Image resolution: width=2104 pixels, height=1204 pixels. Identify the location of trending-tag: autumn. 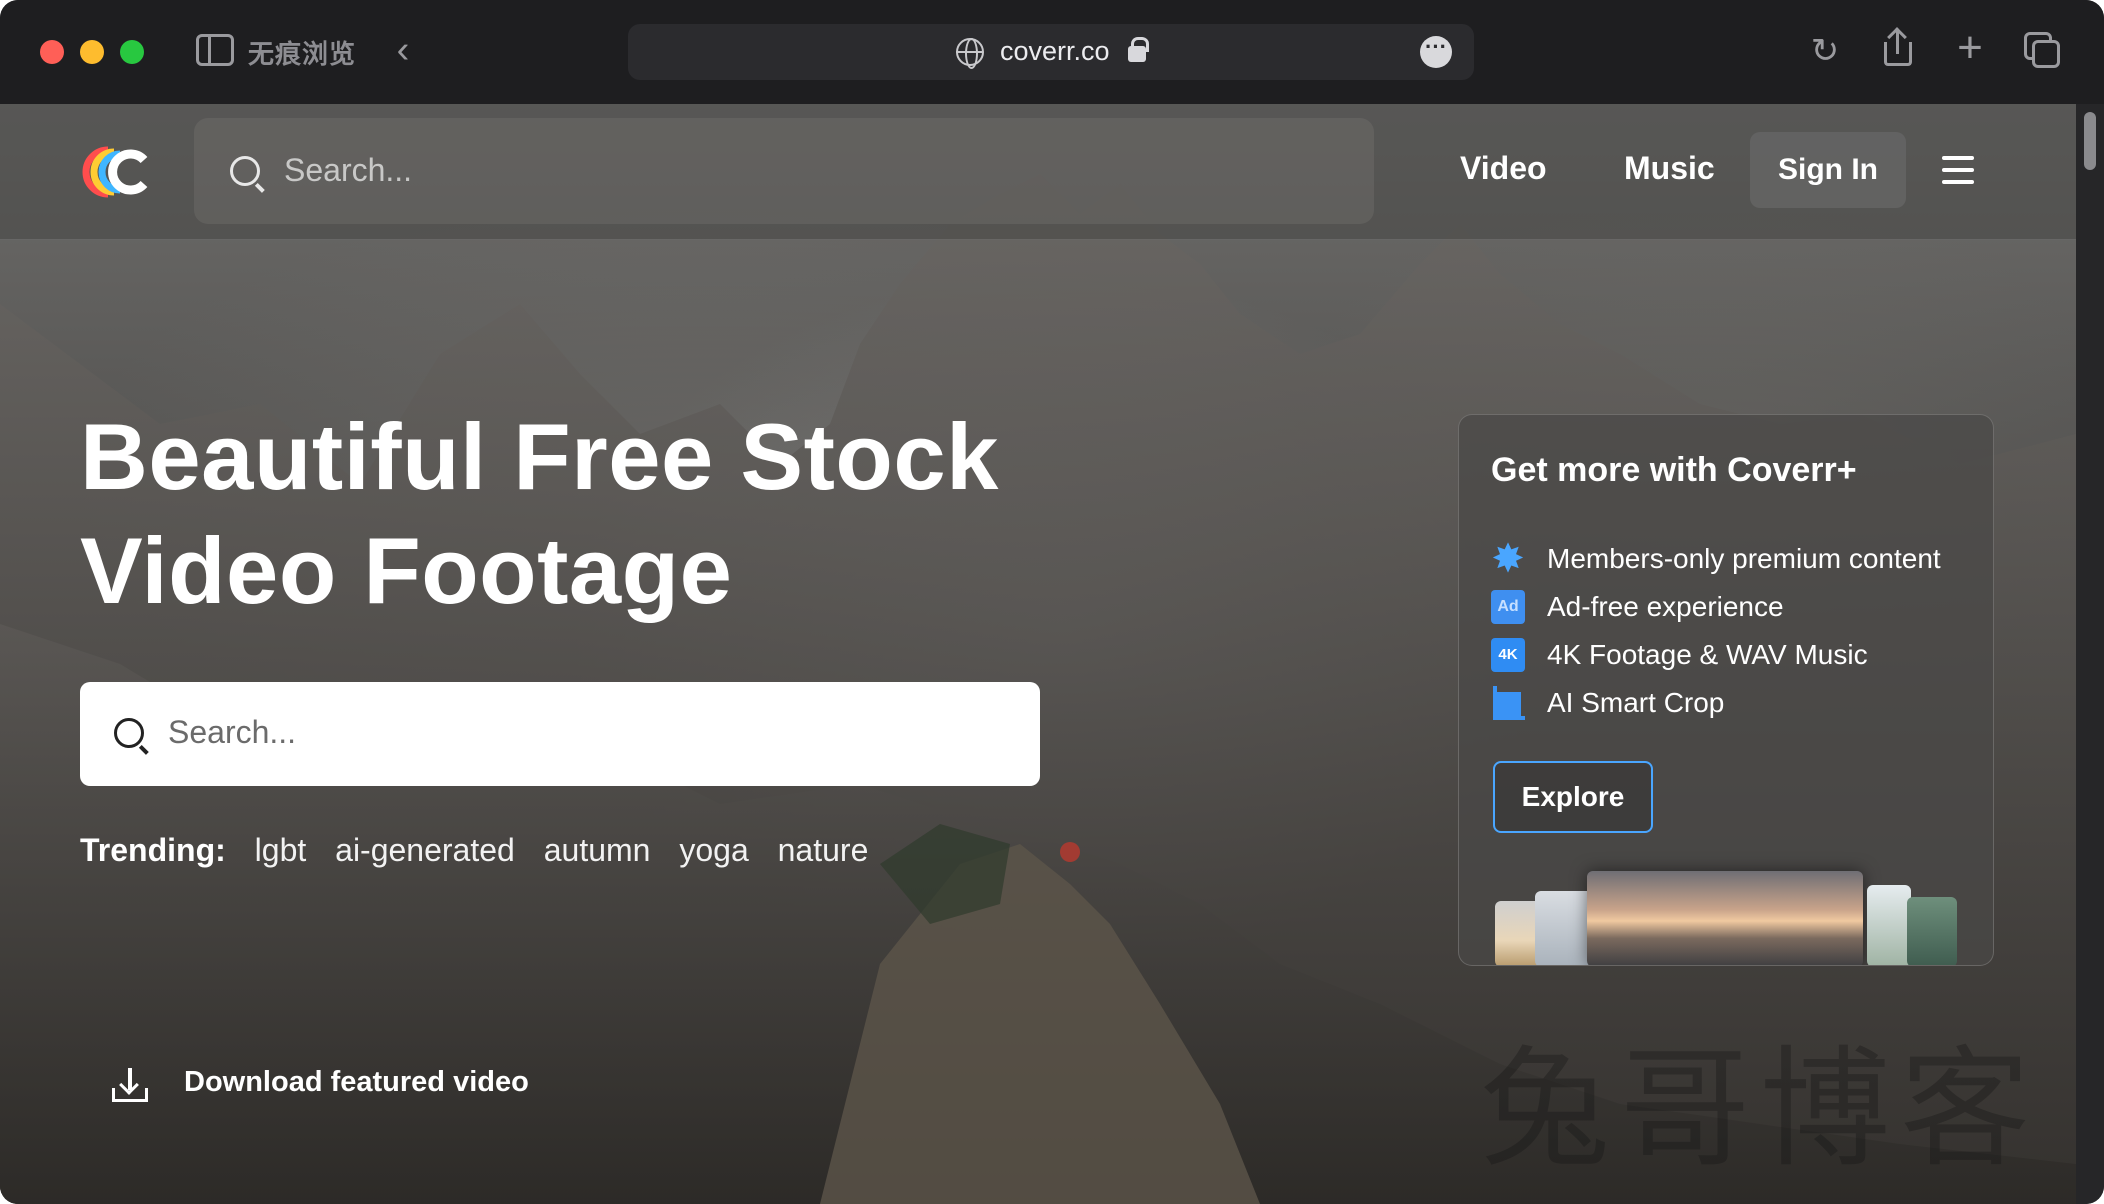
(597, 850).